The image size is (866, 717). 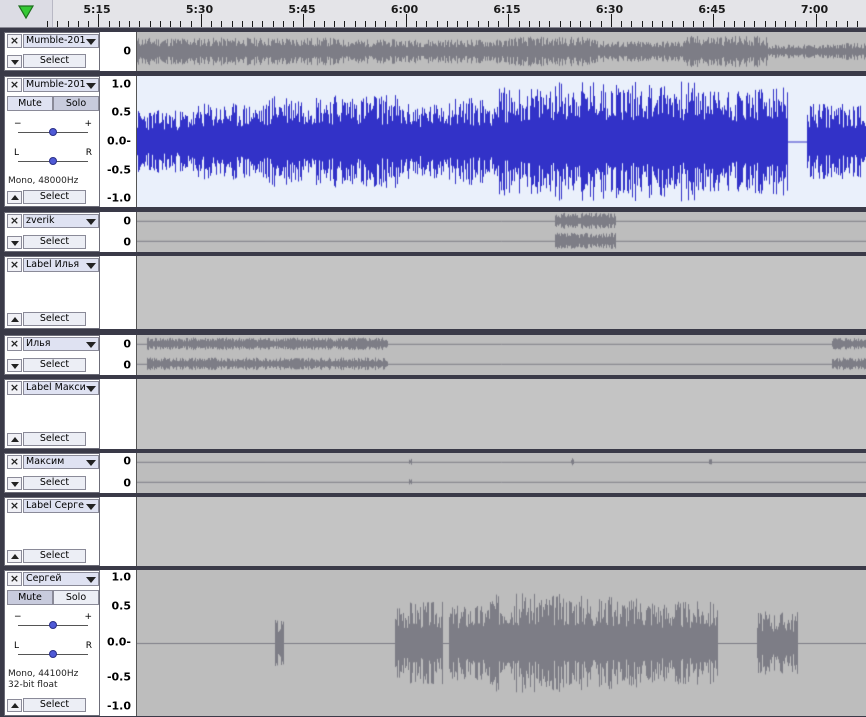 What do you see at coordinates (61, 506) in the screenshot?
I see `track-name-menu: Label Серге` at bounding box center [61, 506].